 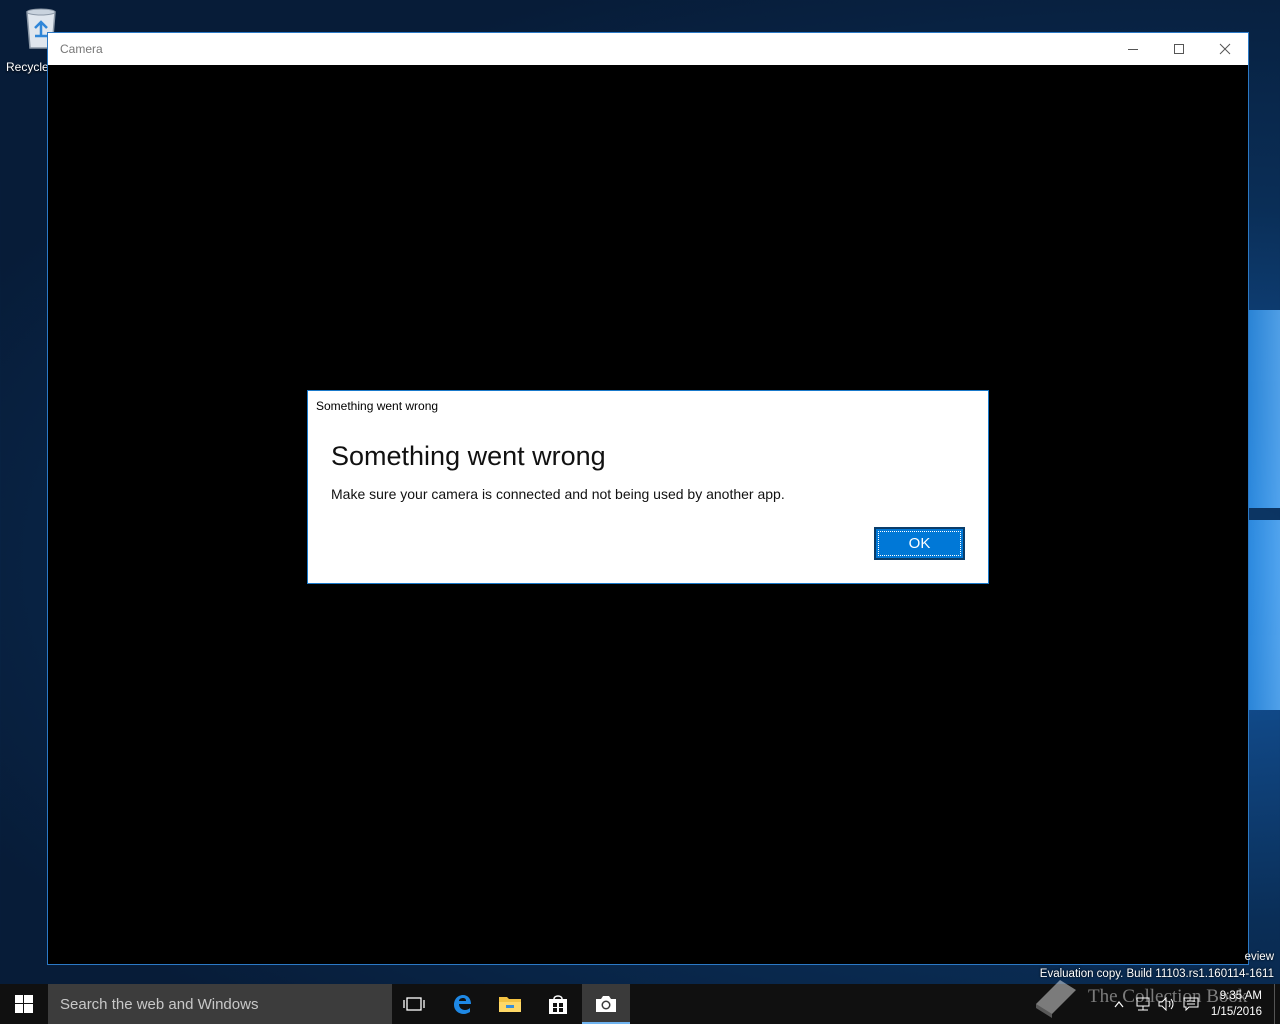 What do you see at coordinates (1259, 957) in the screenshot?
I see `watermark-line1: eview` at bounding box center [1259, 957].